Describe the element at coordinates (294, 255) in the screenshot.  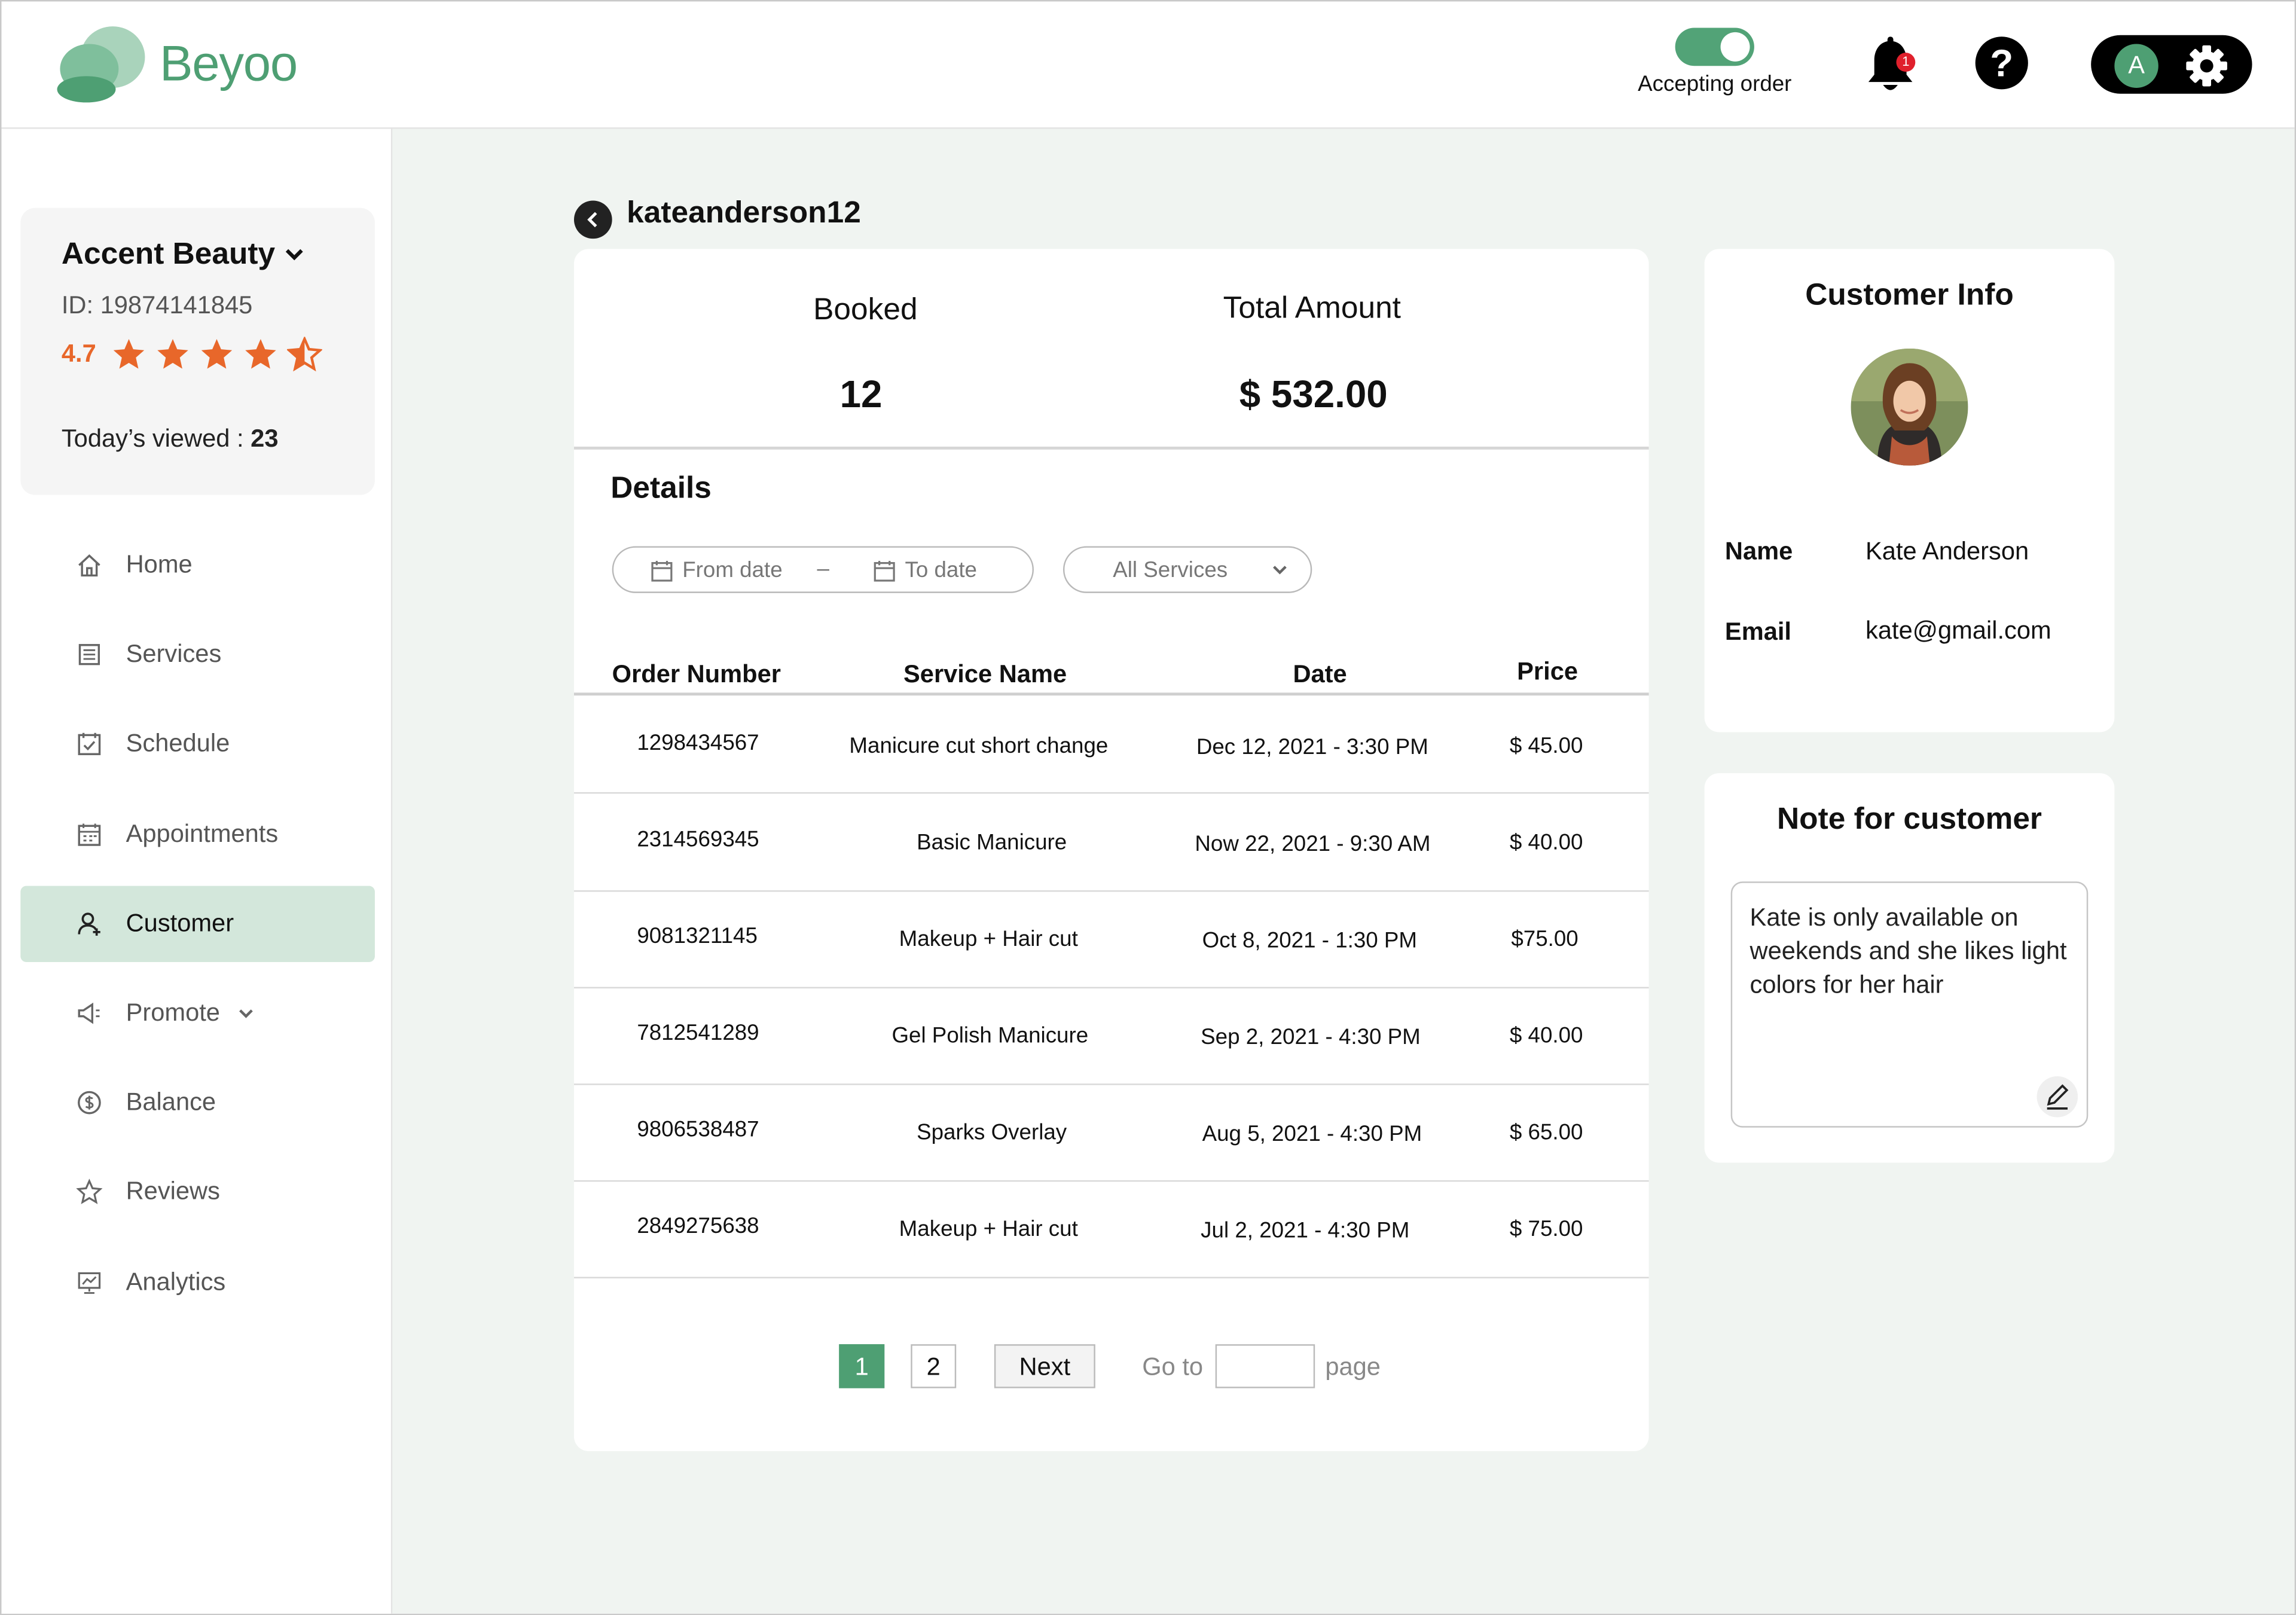
I see `chevron-down-icon` at that location.